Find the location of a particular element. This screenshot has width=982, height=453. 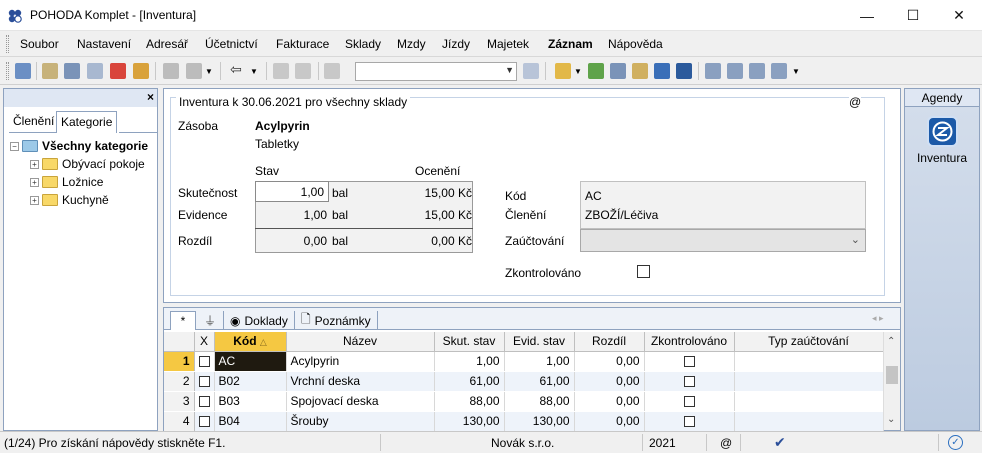

folder-new-icon is located at coordinates (563, 71).